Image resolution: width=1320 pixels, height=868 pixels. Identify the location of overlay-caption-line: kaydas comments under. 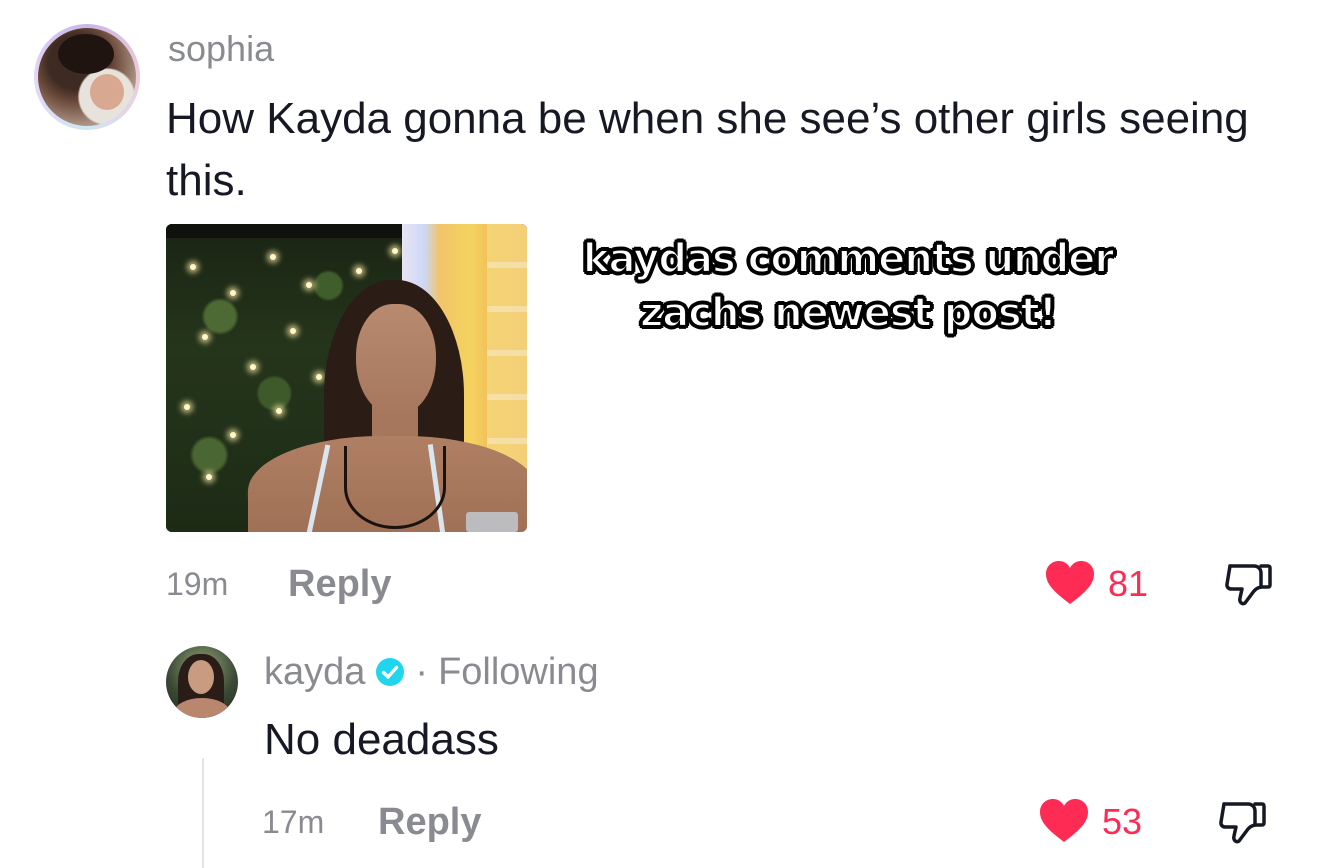
(848, 259).